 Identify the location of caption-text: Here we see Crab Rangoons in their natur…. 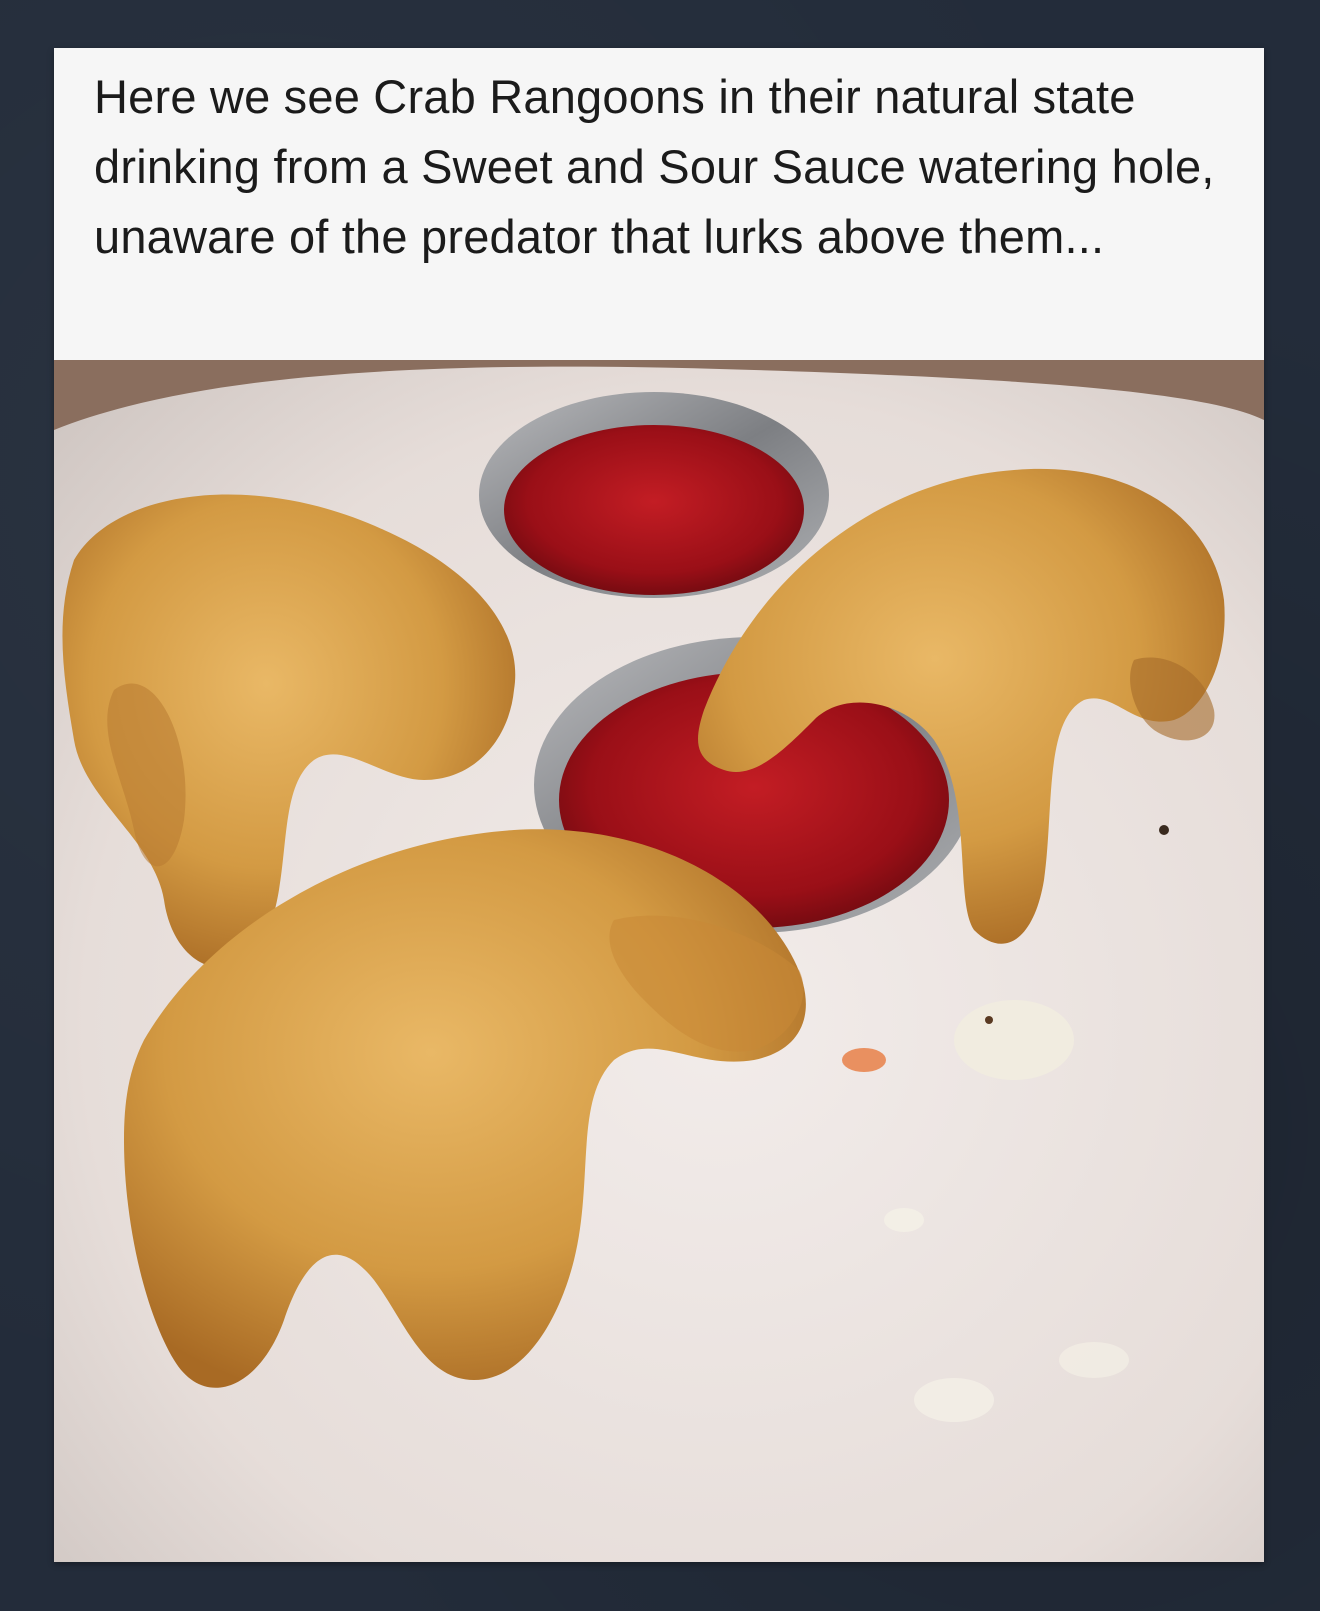
(654, 166).